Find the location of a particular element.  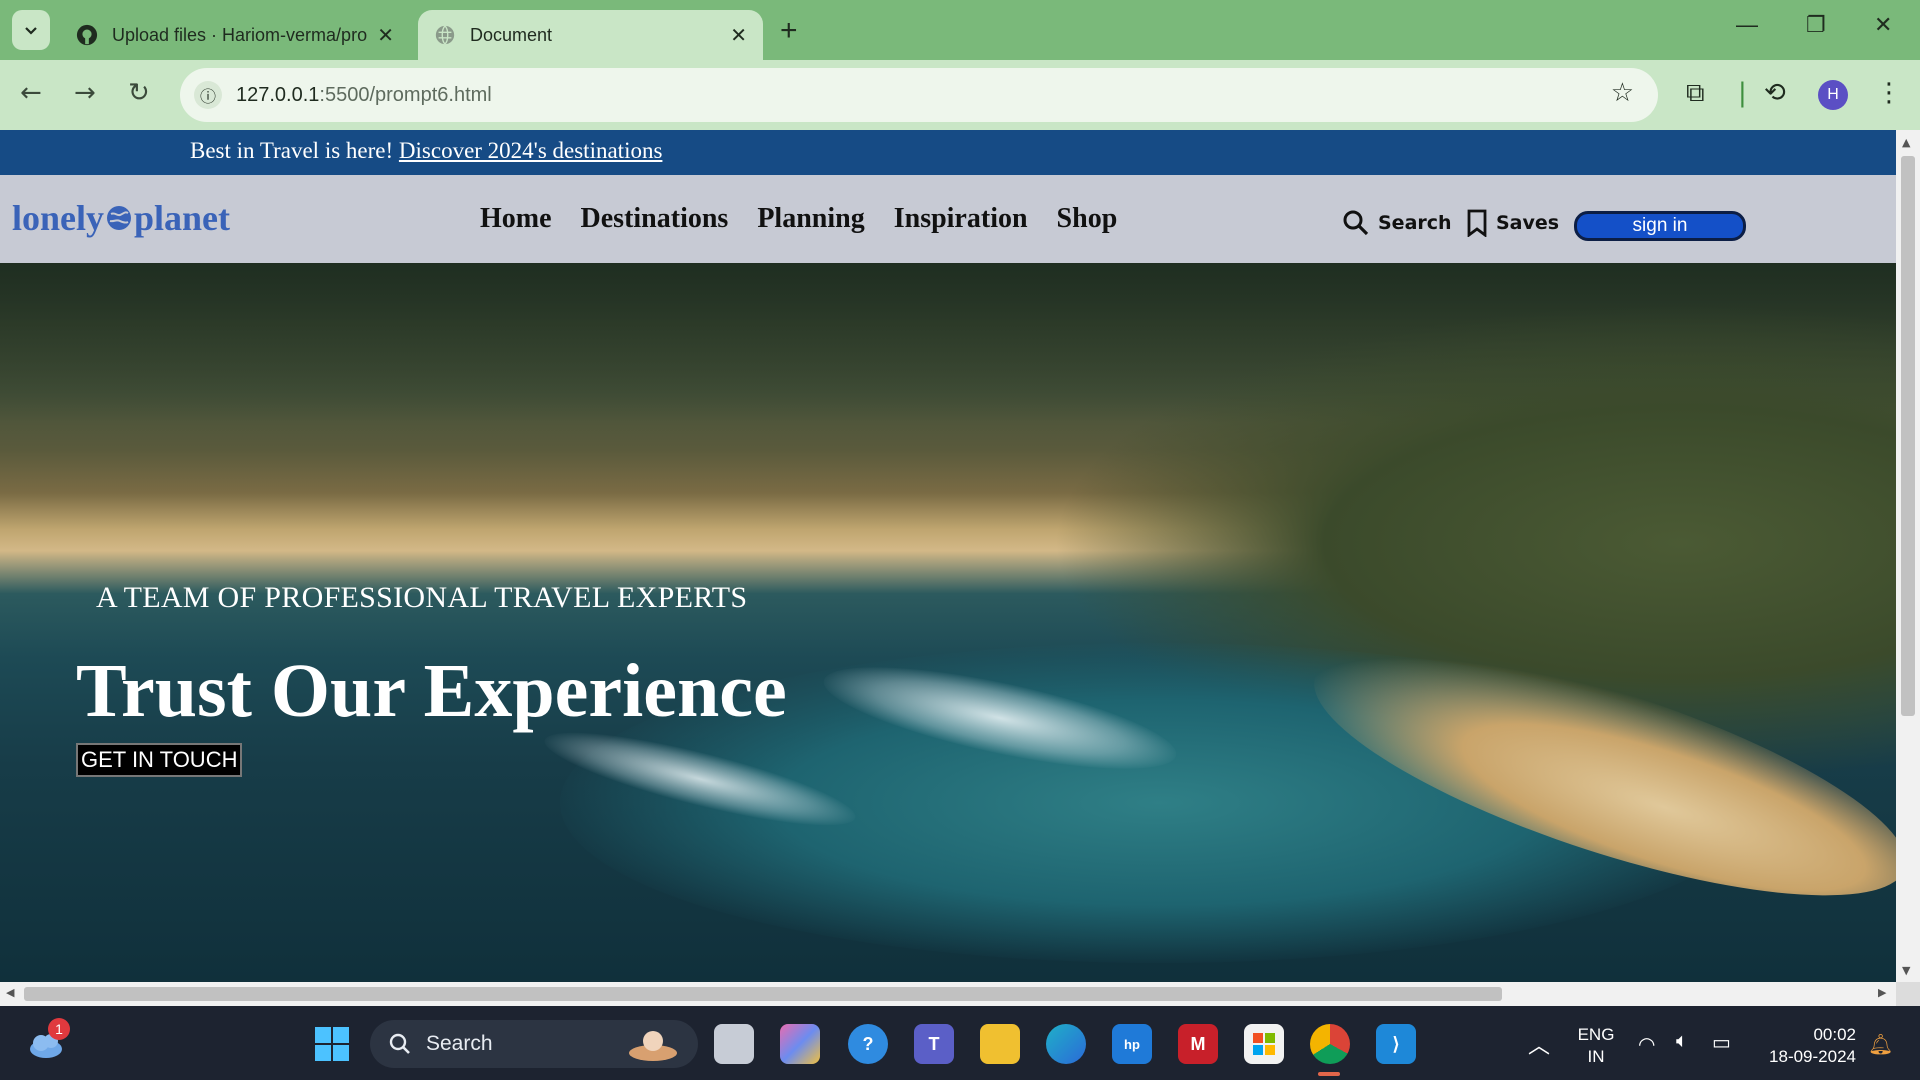

promo-text: Best in Travel is here! is located at coordinates (294, 150).